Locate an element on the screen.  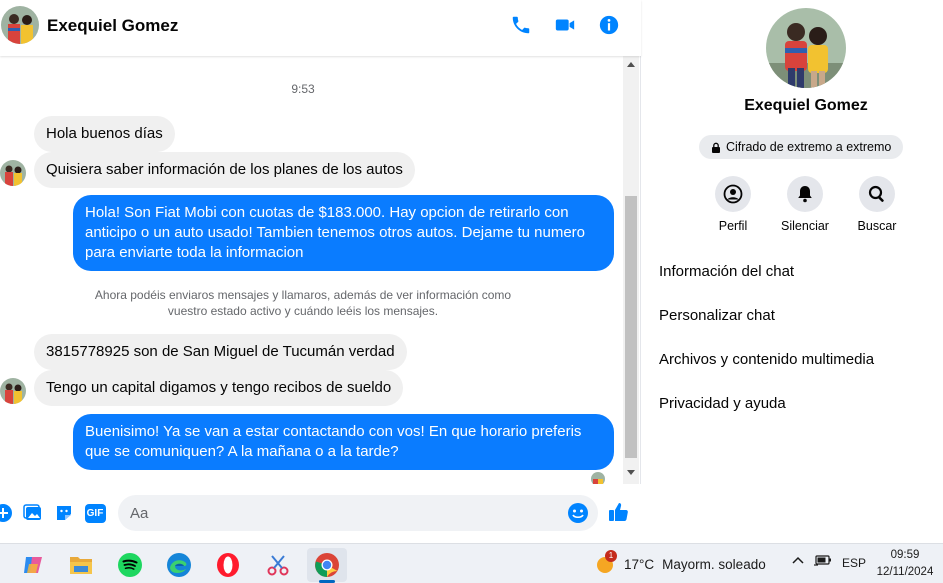
scroll-up-arrow is located at coordinates (631, 64).